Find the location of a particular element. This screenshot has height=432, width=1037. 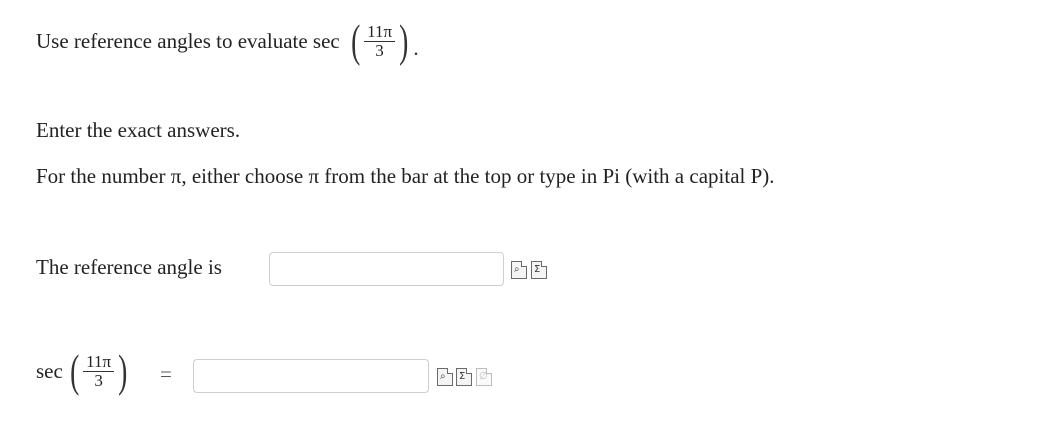

question-fraction: 11π 3 is located at coordinates (380, 41).